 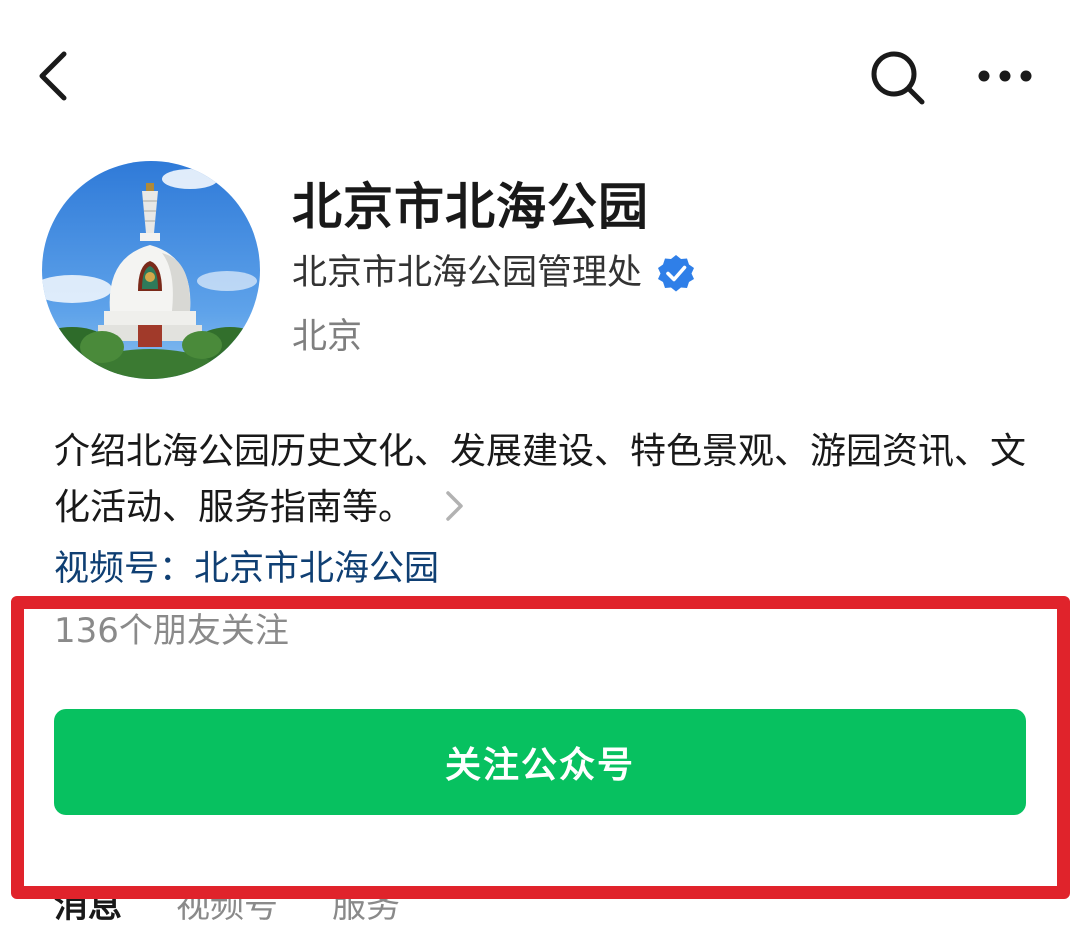 I want to click on account-name: 北京市北海公园, so click(x=470, y=207).